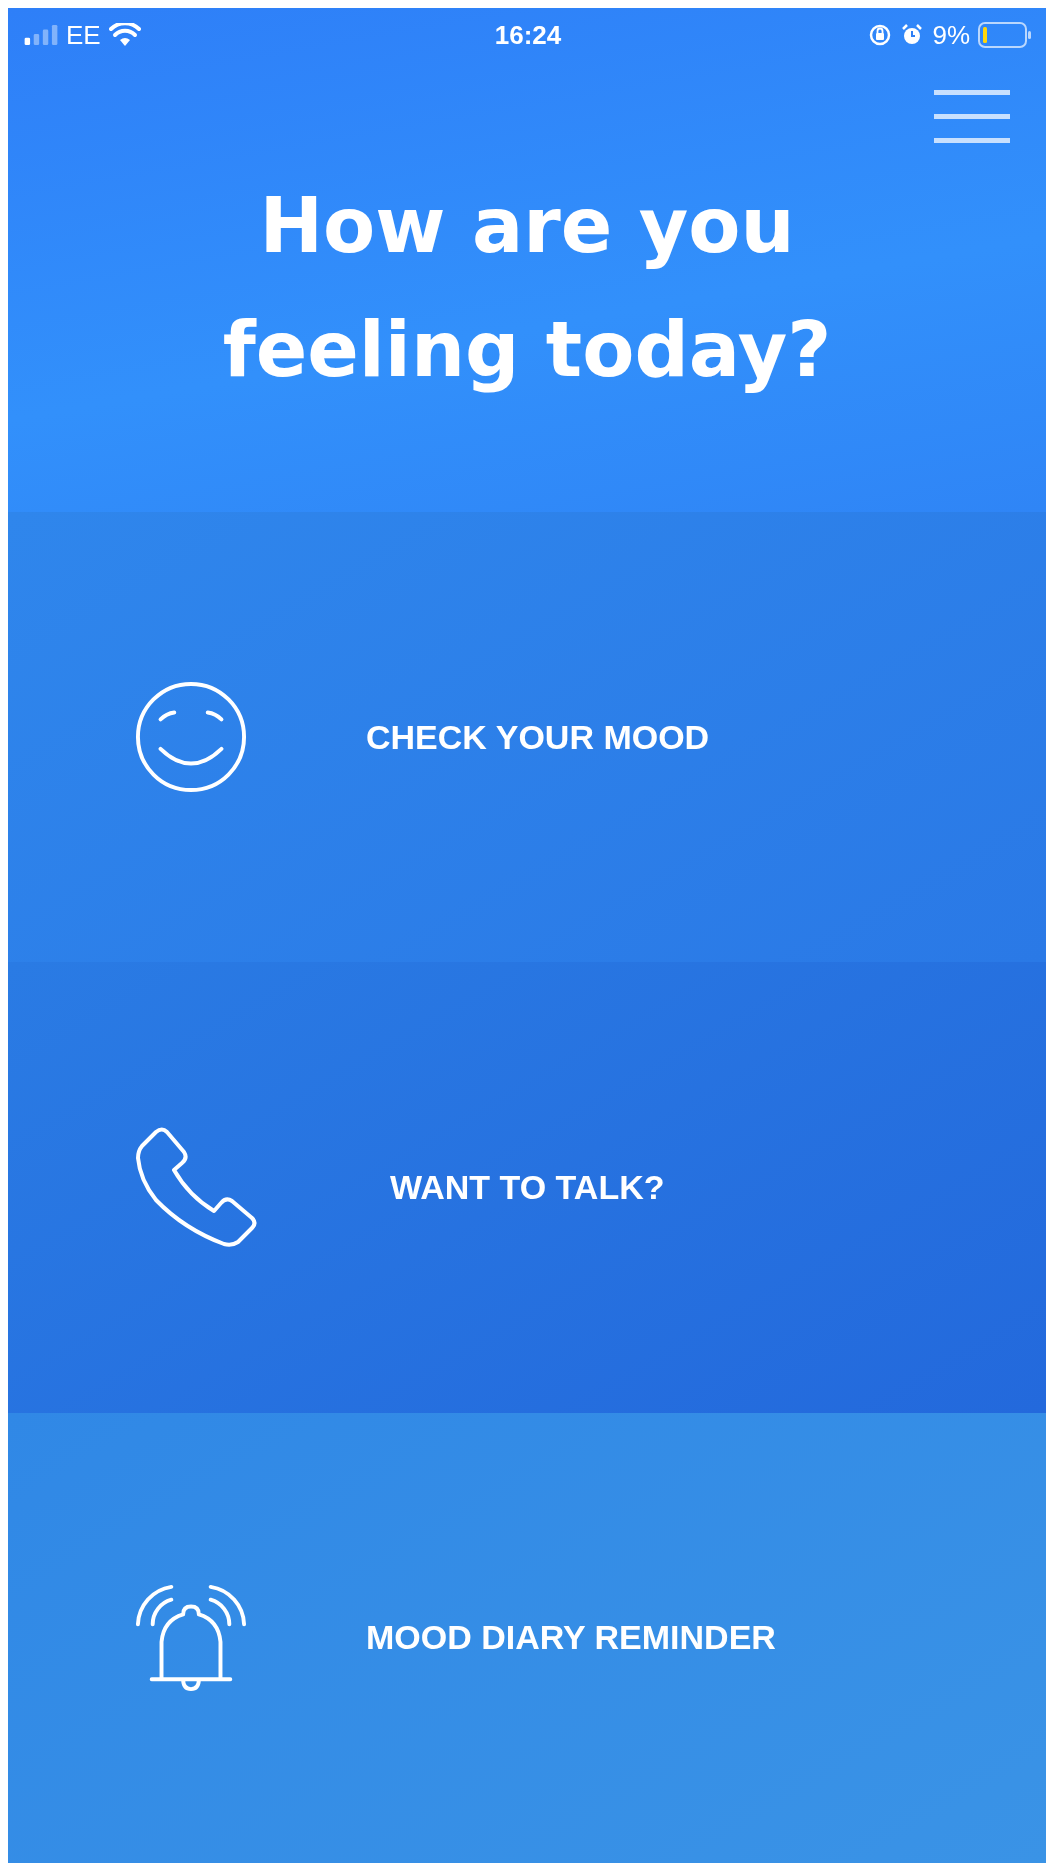  What do you see at coordinates (951, 35) in the screenshot?
I see `battery-percentage: 9%` at bounding box center [951, 35].